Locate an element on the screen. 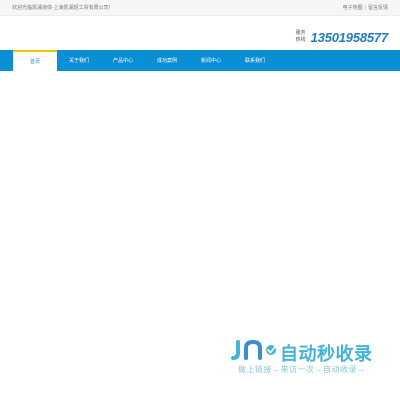 The image size is (400, 400). nav-list: 首页 关于我们 产品中心 成功案例 新闻中心 联系我们 is located at coordinates (145, 60).